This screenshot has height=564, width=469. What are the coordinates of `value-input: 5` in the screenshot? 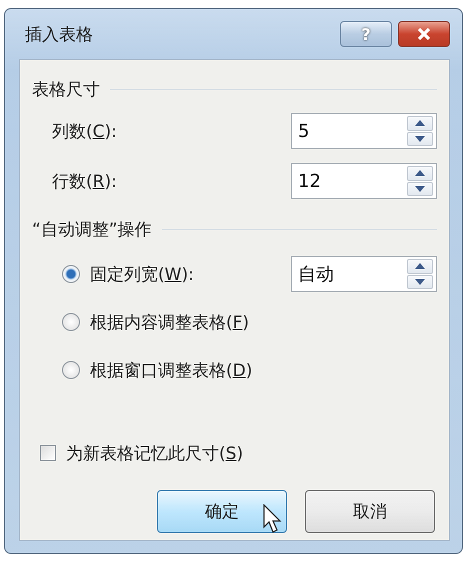 It's located at (349, 131).